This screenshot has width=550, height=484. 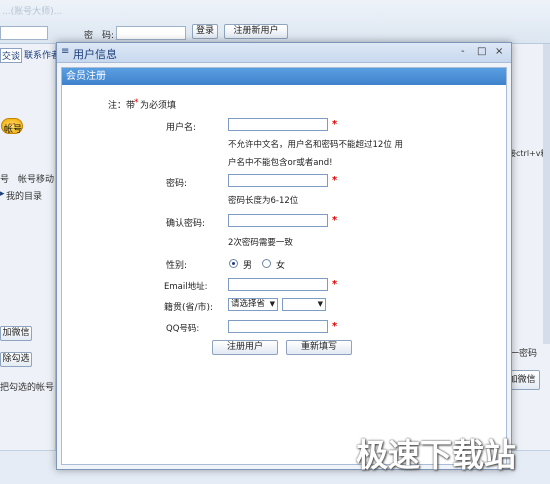 What do you see at coordinates (27, 386) in the screenshot?
I see `move-checked-label: 把勾选的帐号` at bounding box center [27, 386].